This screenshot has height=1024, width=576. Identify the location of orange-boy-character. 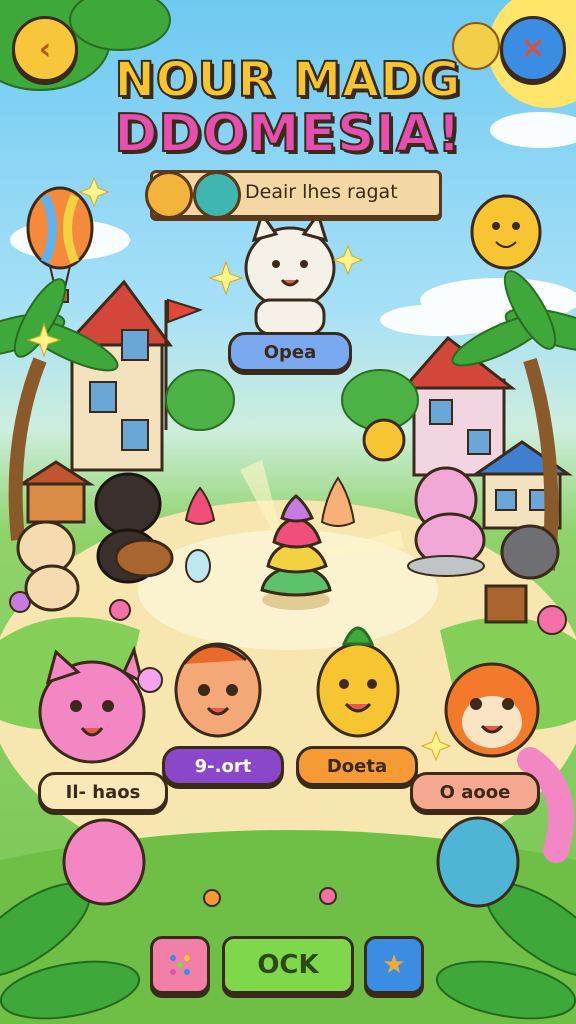
(218, 690).